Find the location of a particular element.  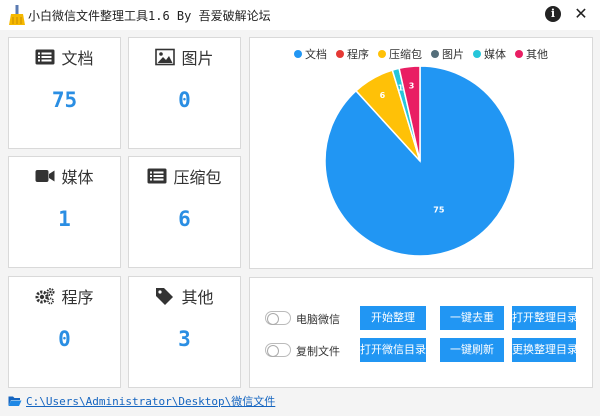

open-wechat-dir-button: 打开微信目录 is located at coordinates (393, 350).